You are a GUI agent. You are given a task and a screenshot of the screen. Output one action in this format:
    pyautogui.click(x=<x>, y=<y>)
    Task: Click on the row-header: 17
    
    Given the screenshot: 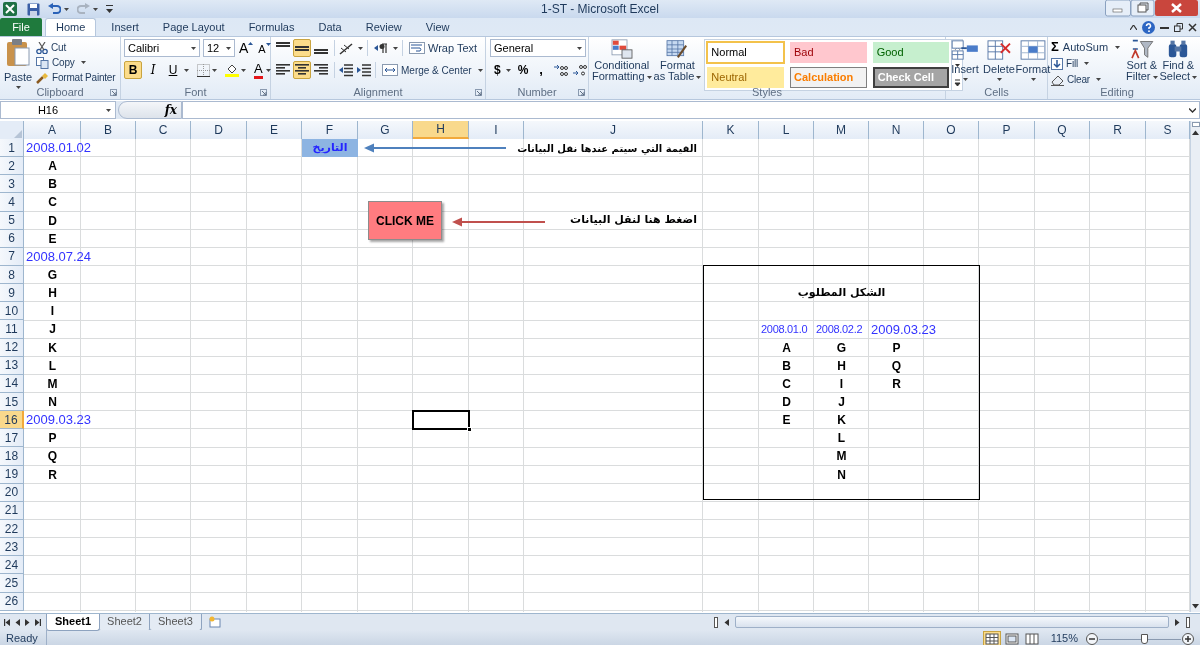 What is the action you would take?
    pyautogui.click(x=12, y=438)
    